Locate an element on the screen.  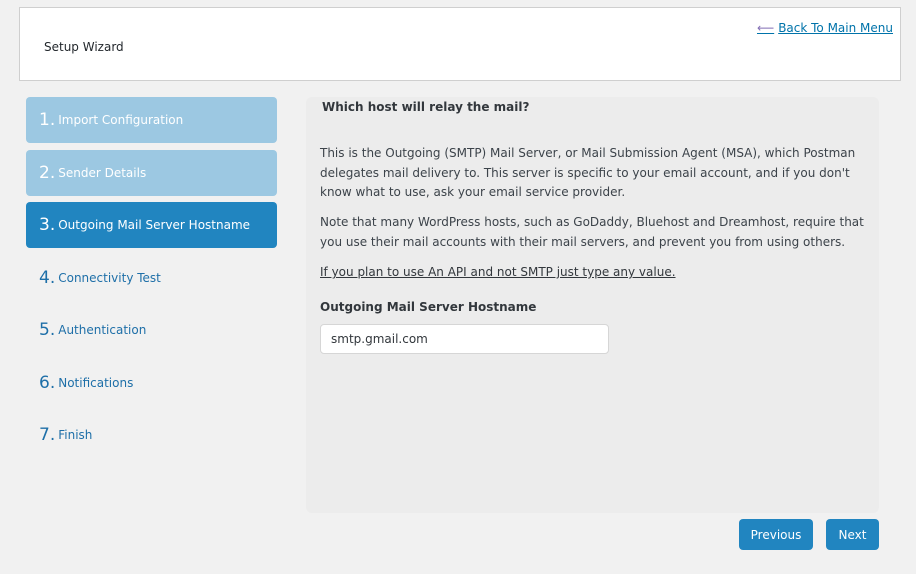
panel-heading: Which host will relay the mail? is located at coordinates (426, 107).